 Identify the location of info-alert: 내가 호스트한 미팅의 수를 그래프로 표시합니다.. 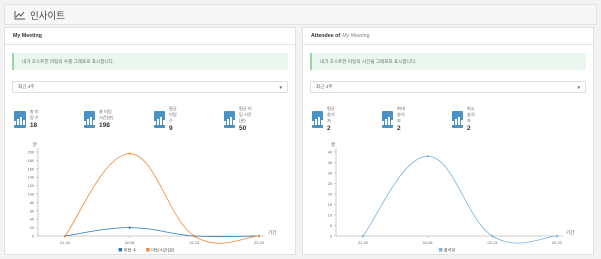
(150, 61).